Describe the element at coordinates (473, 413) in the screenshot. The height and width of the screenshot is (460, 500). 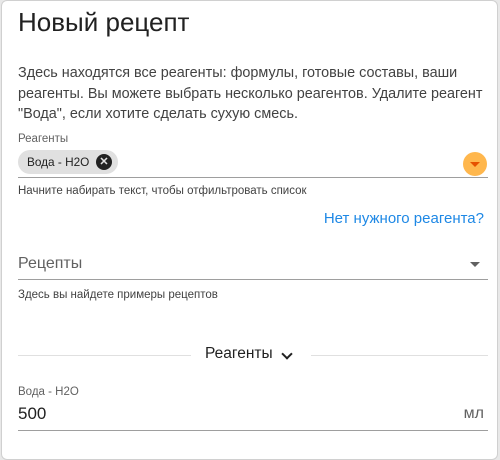
I see `reagent-amount-unit: мл` at that location.